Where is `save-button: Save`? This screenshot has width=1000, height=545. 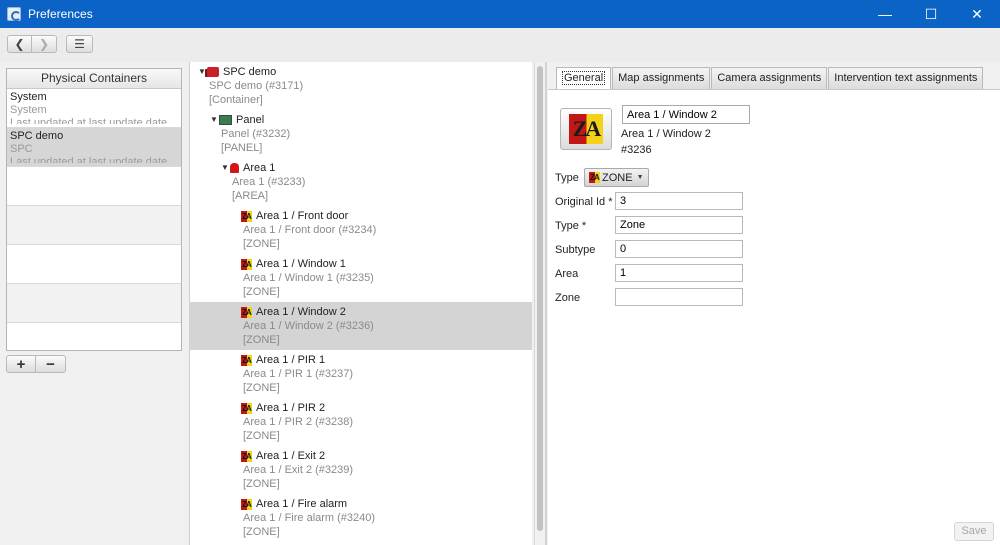 save-button: Save is located at coordinates (974, 531).